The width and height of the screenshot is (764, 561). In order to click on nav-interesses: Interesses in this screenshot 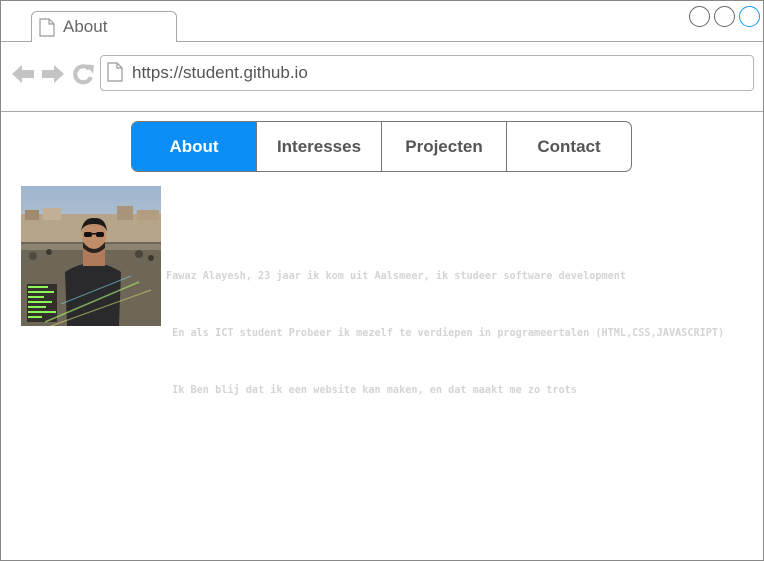, I will do `click(318, 146)`.